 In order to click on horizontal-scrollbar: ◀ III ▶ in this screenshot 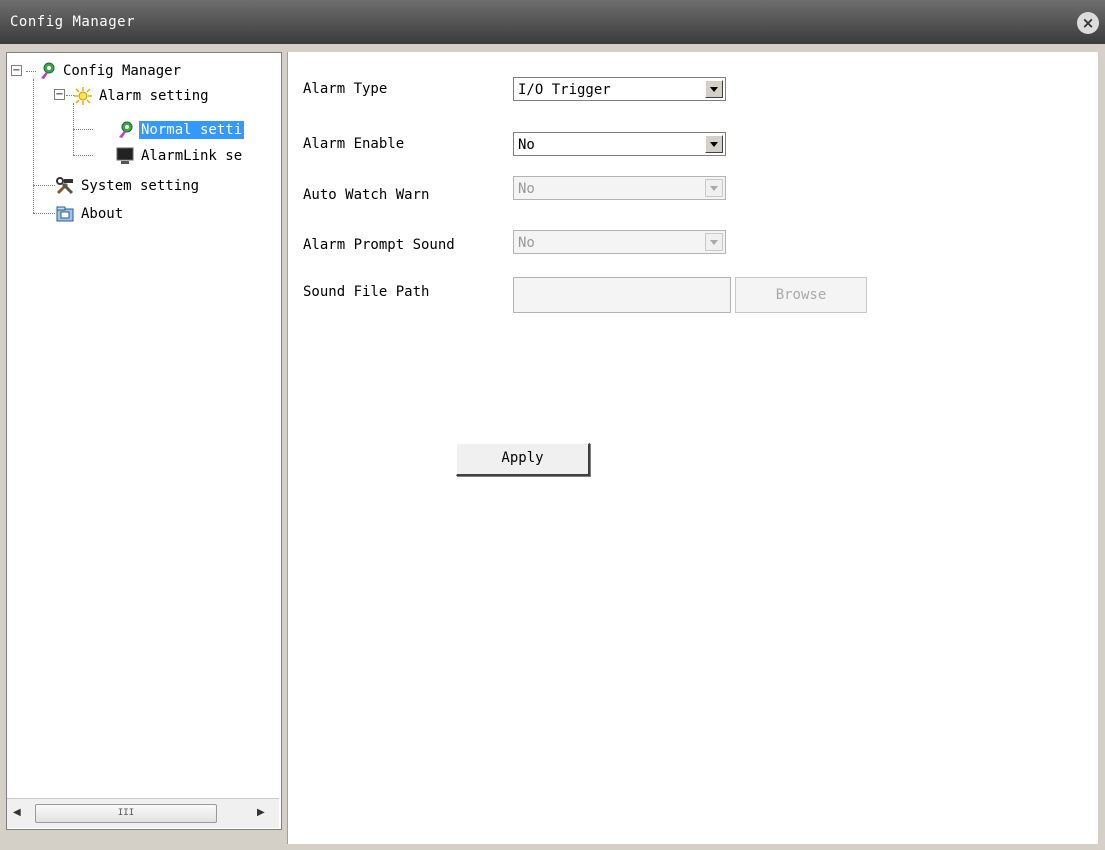, I will do `click(143, 813)`.